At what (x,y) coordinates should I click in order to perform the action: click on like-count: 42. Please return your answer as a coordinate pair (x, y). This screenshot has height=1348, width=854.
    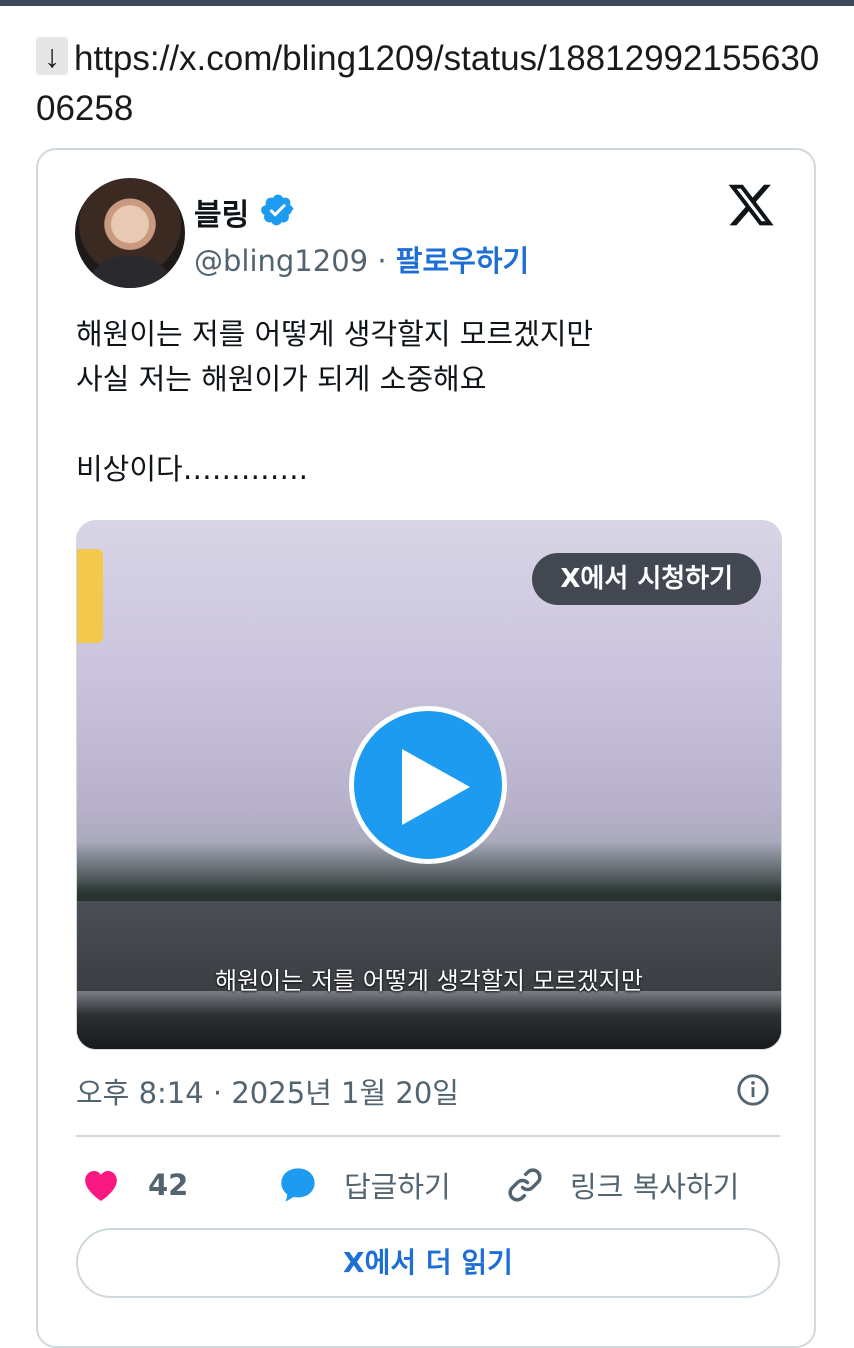
    Looking at the image, I should click on (168, 1185).